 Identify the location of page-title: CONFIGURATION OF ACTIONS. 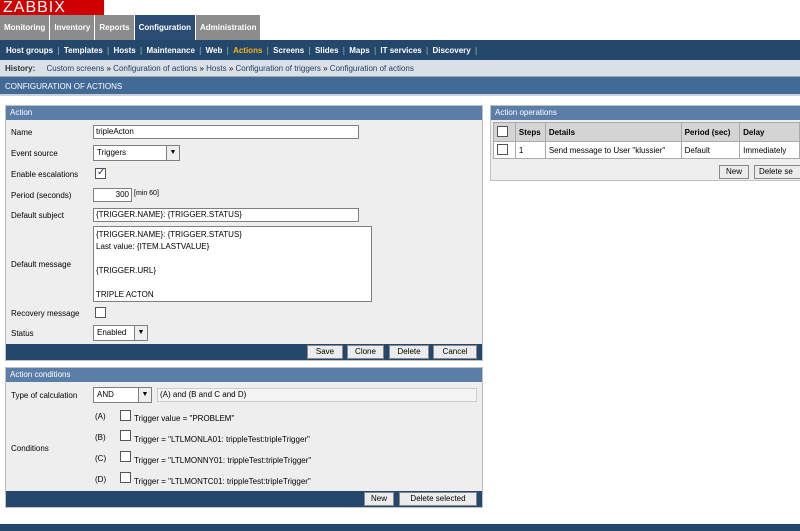
(400, 86).